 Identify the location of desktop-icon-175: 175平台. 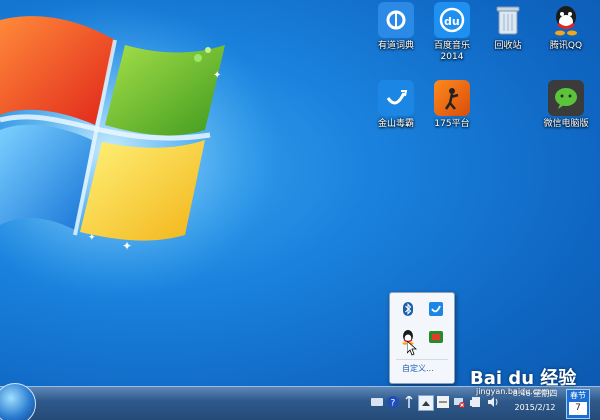
(452, 105).